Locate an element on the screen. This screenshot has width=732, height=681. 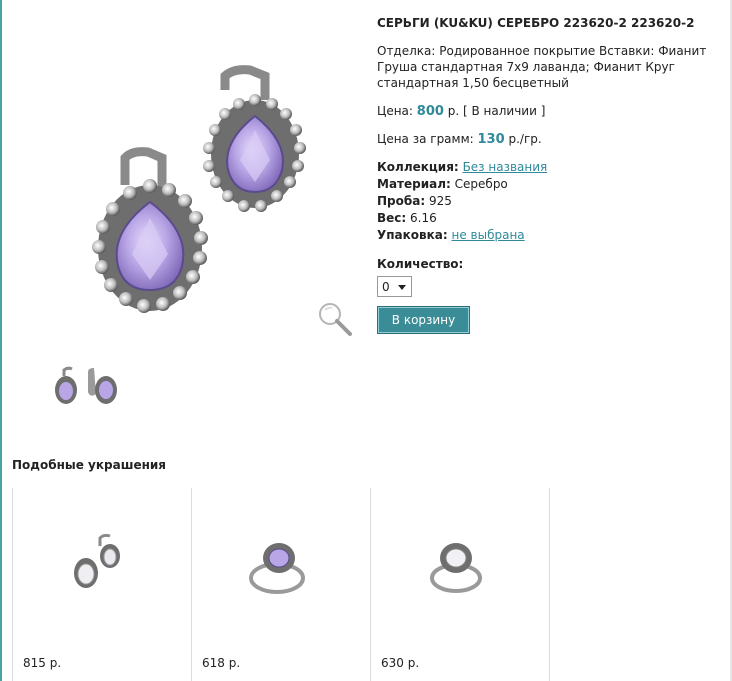
quantity-label: Количество: is located at coordinates (420, 264).